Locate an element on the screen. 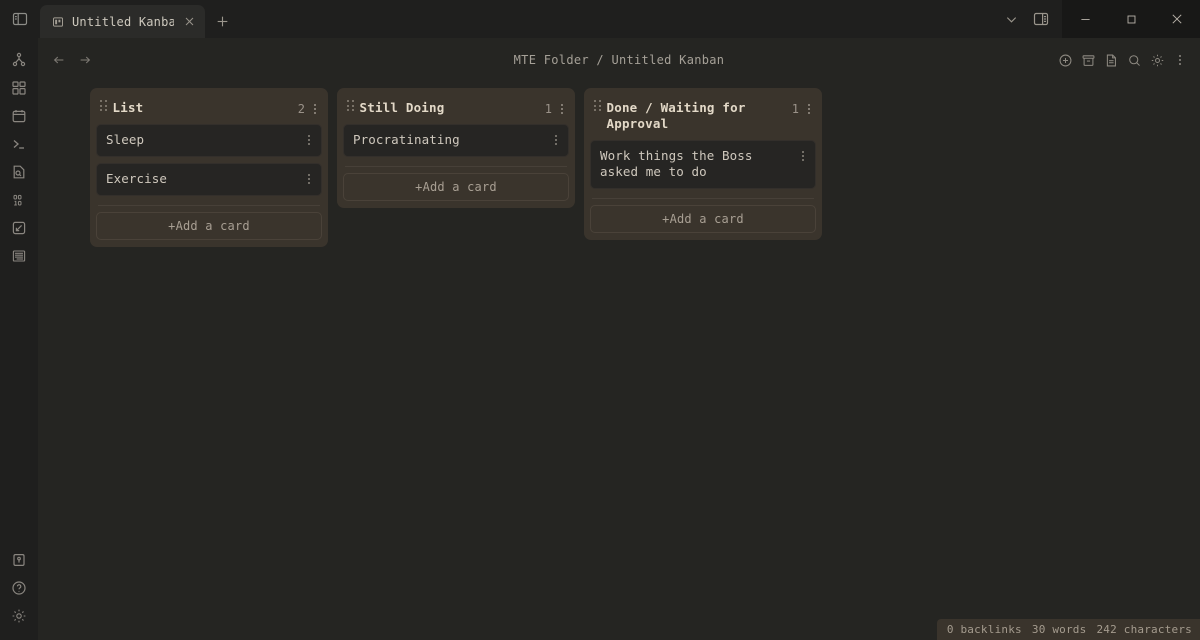  tab-strip: Untitled Kanban is located at coordinates (139, 19).